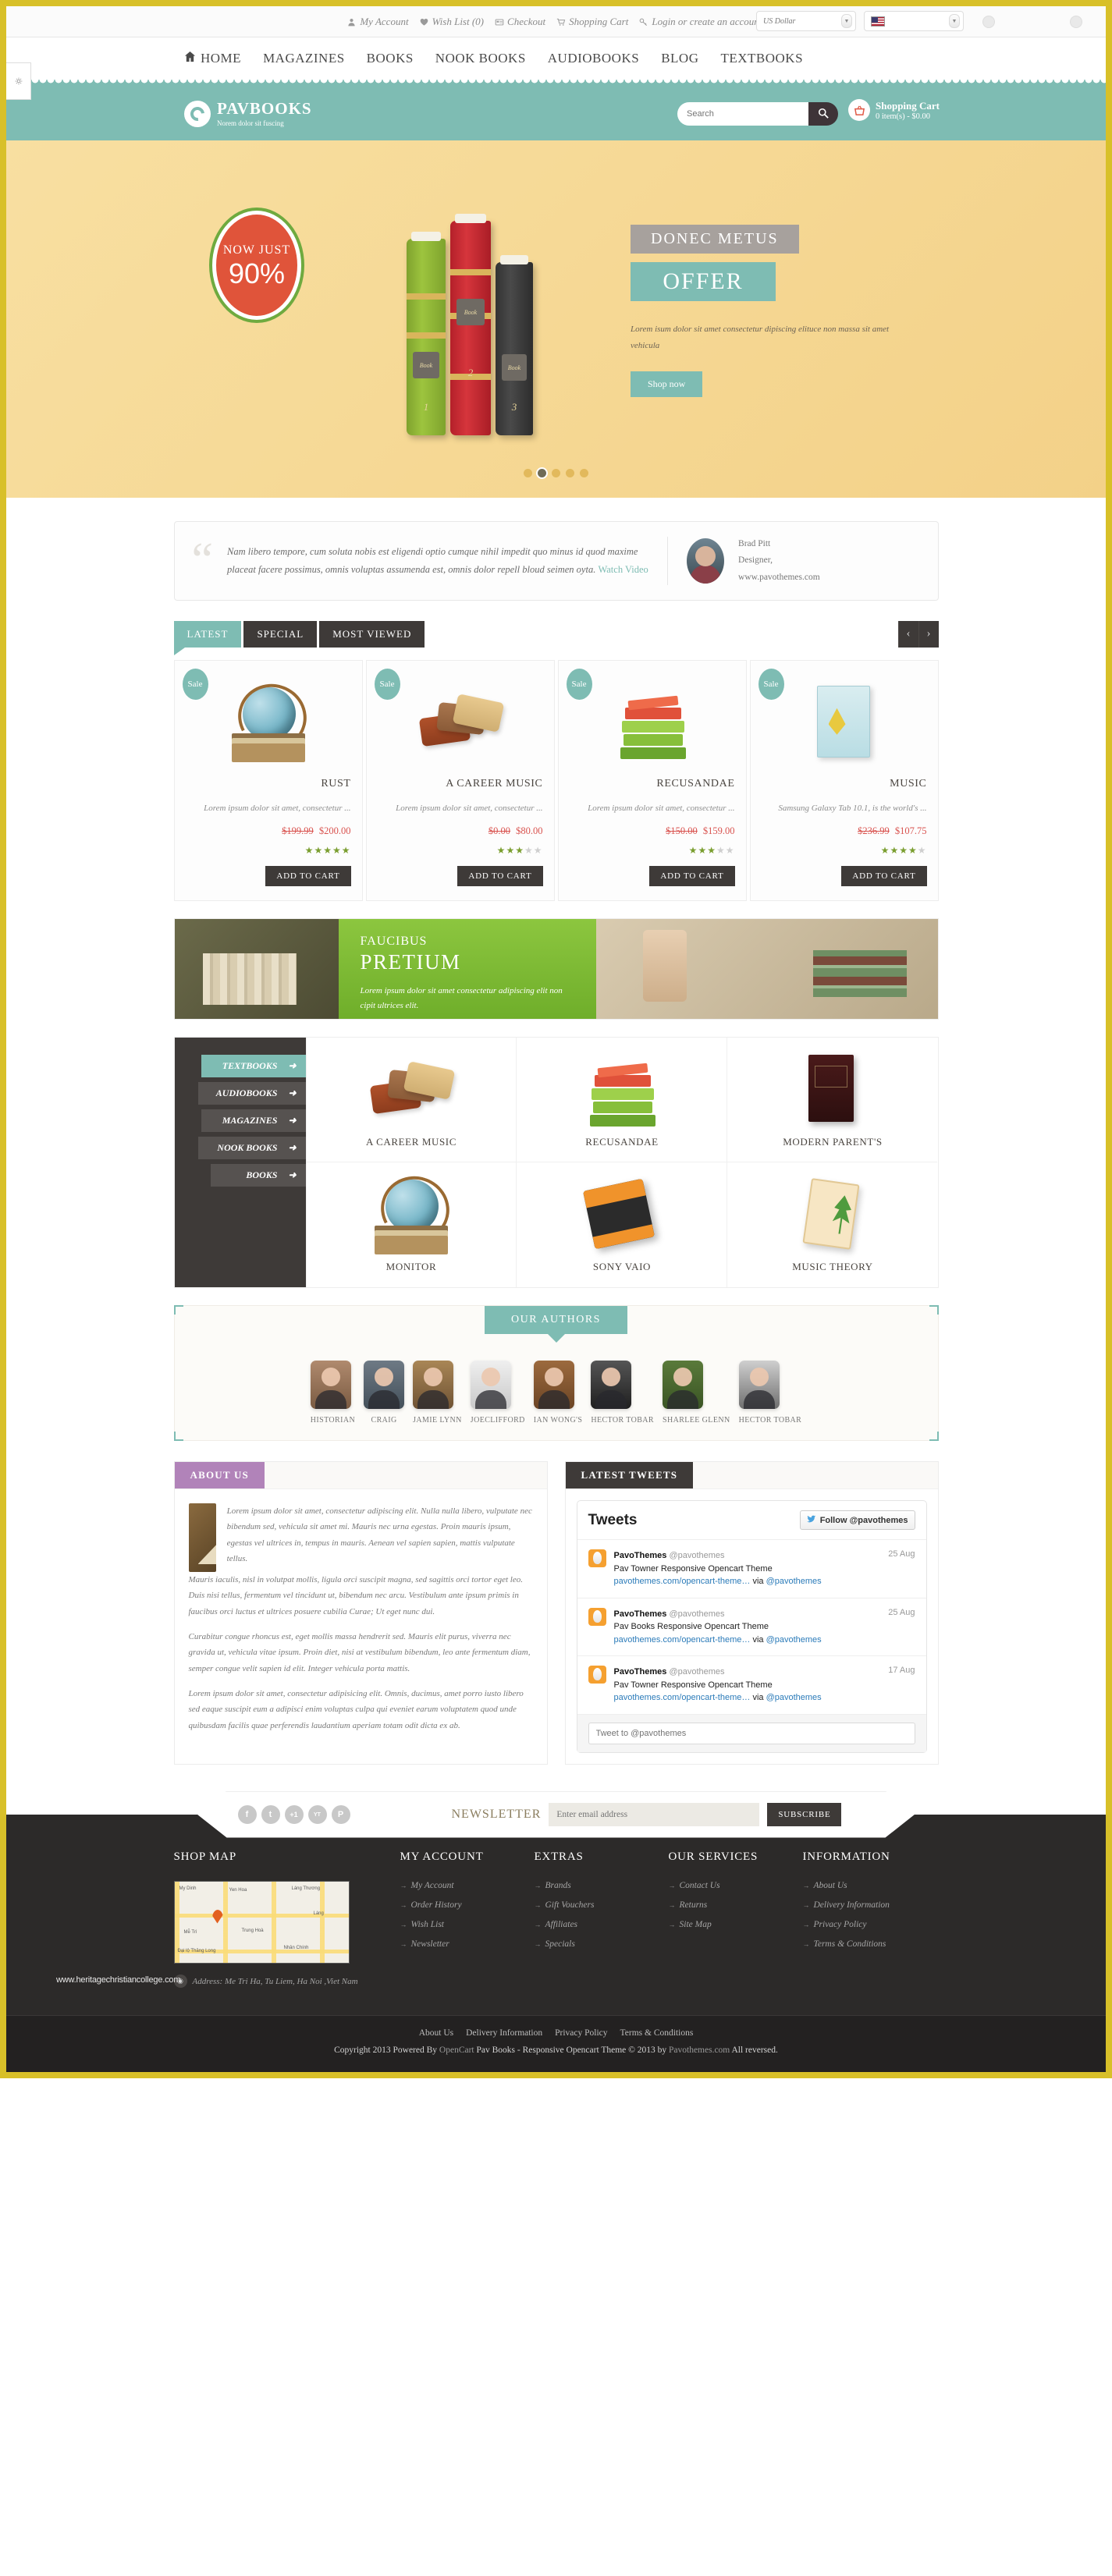 This screenshot has width=1112, height=2576. What do you see at coordinates (378, 22) in the screenshot?
I see `top-link-my-account: My Account` at bounding box center [378, 22].